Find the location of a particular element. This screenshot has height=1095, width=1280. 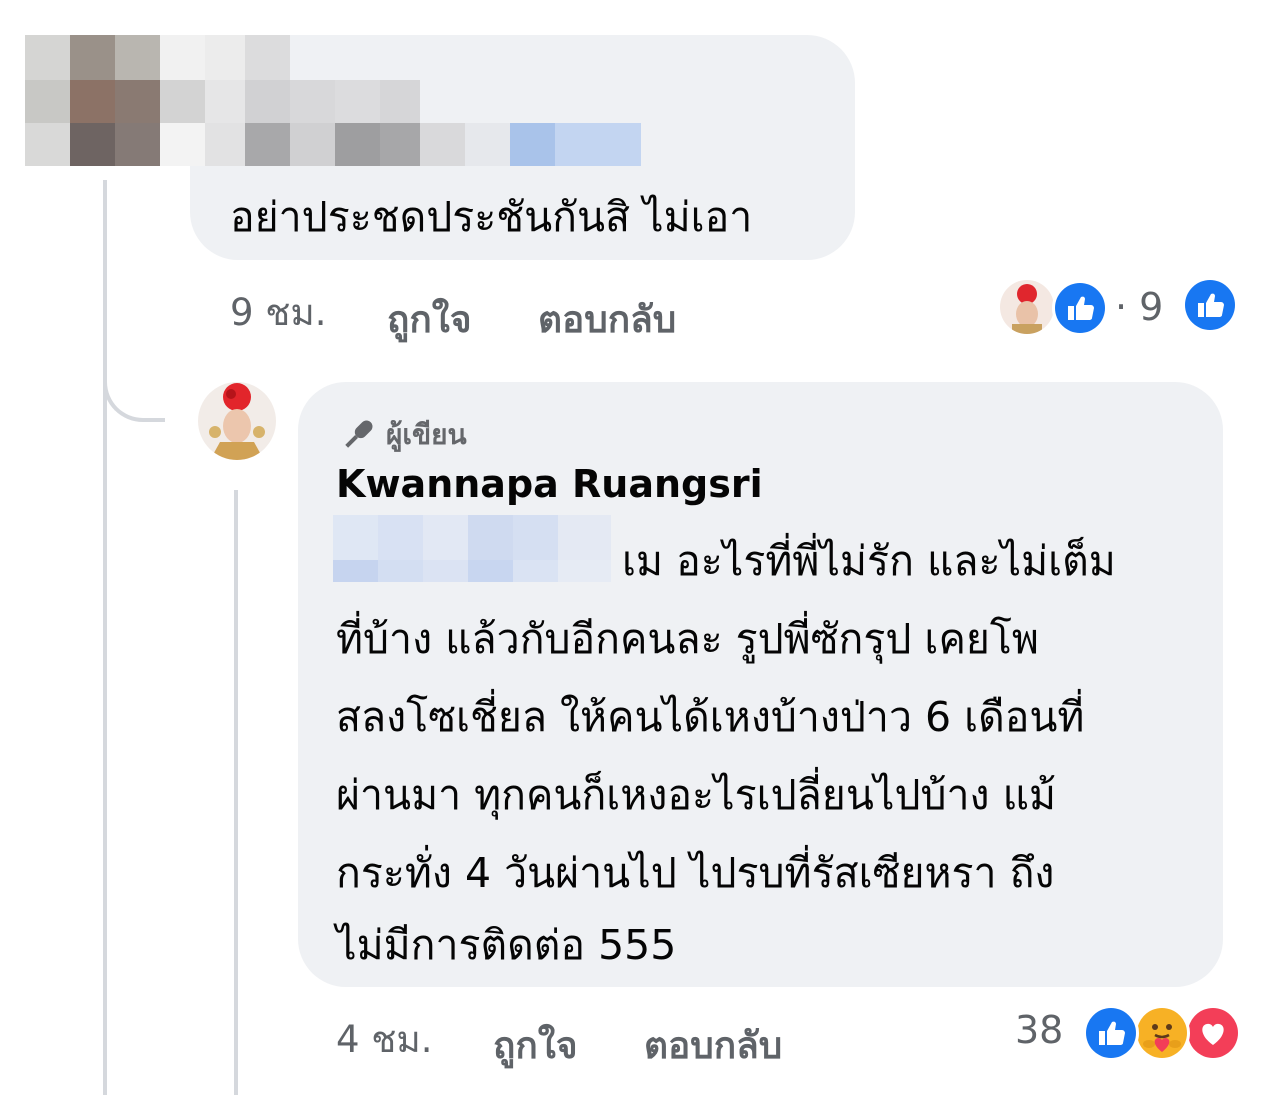

thread-line-reply is located at coordinates (236, 792).